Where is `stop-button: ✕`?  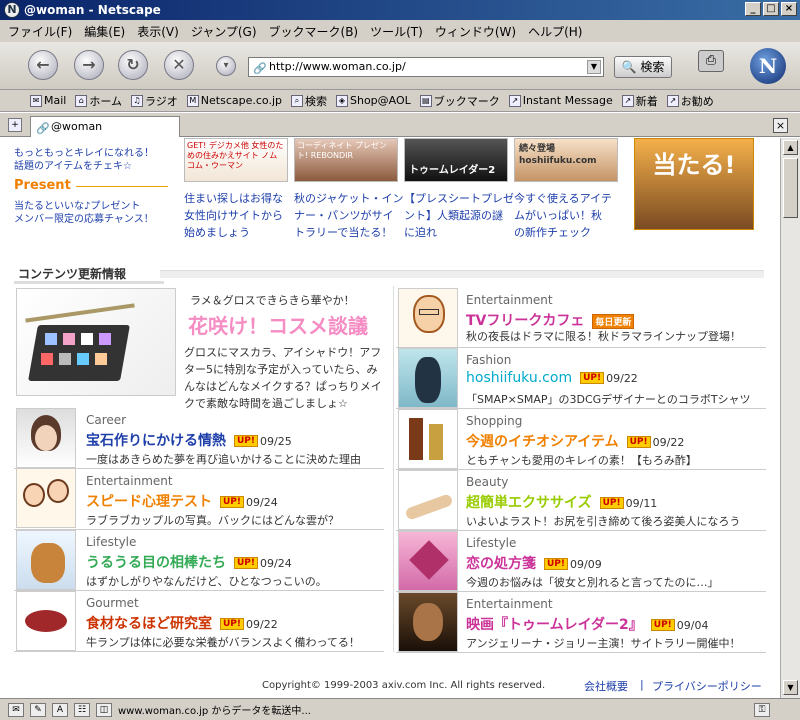 stop-button: ✕ is located at coordinates (179, 65).